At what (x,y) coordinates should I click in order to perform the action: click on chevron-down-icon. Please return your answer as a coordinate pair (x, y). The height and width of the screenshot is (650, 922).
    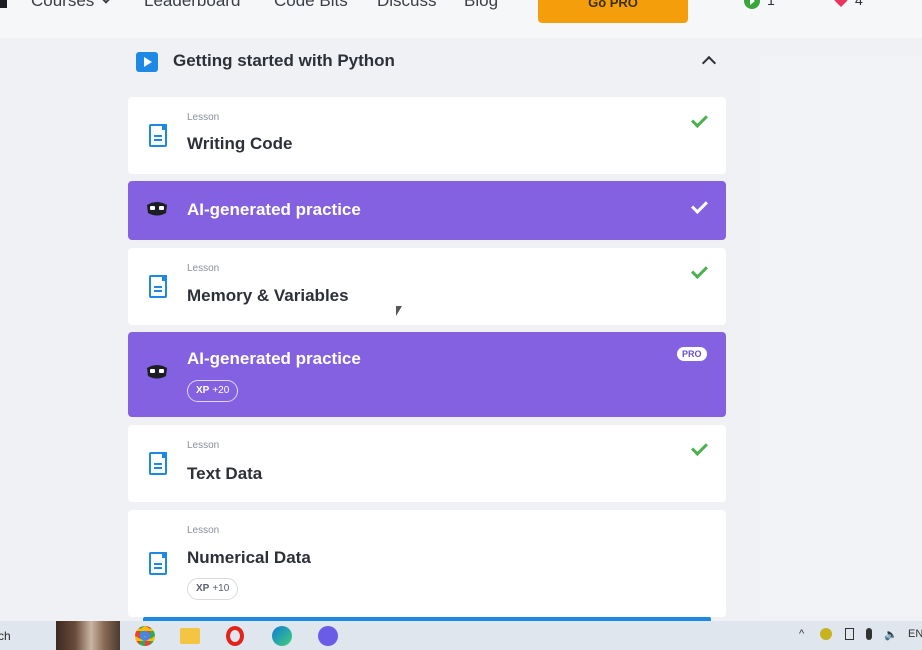
    Looking at the image, I should click on (106, 2).